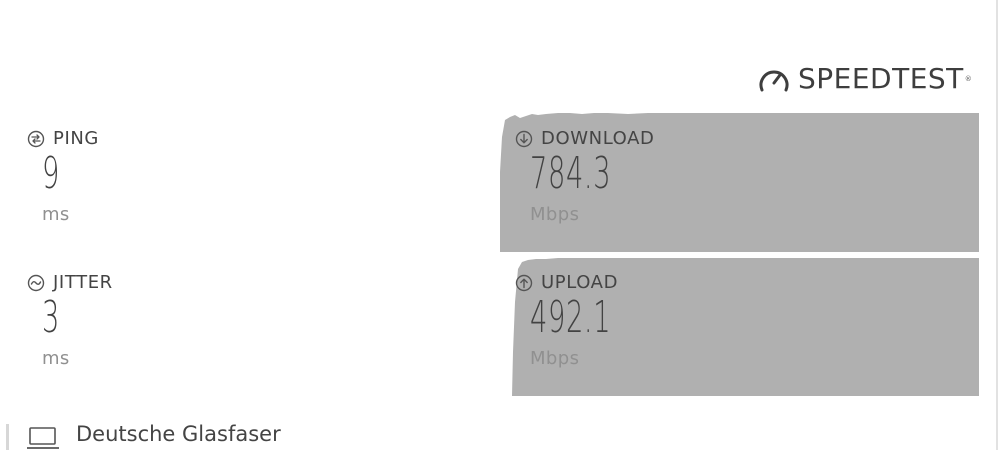 Image resolution: width=1001 pixels, height=450 pixels. I want to click on download-unit: Mbps, so click(555, 214).